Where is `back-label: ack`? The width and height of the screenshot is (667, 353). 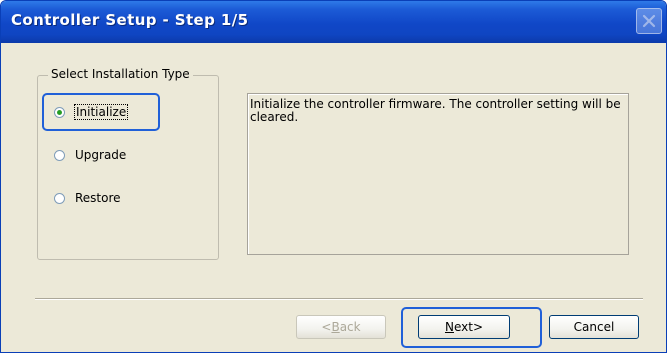 back-label: ack is located at coordinates (350, 327).